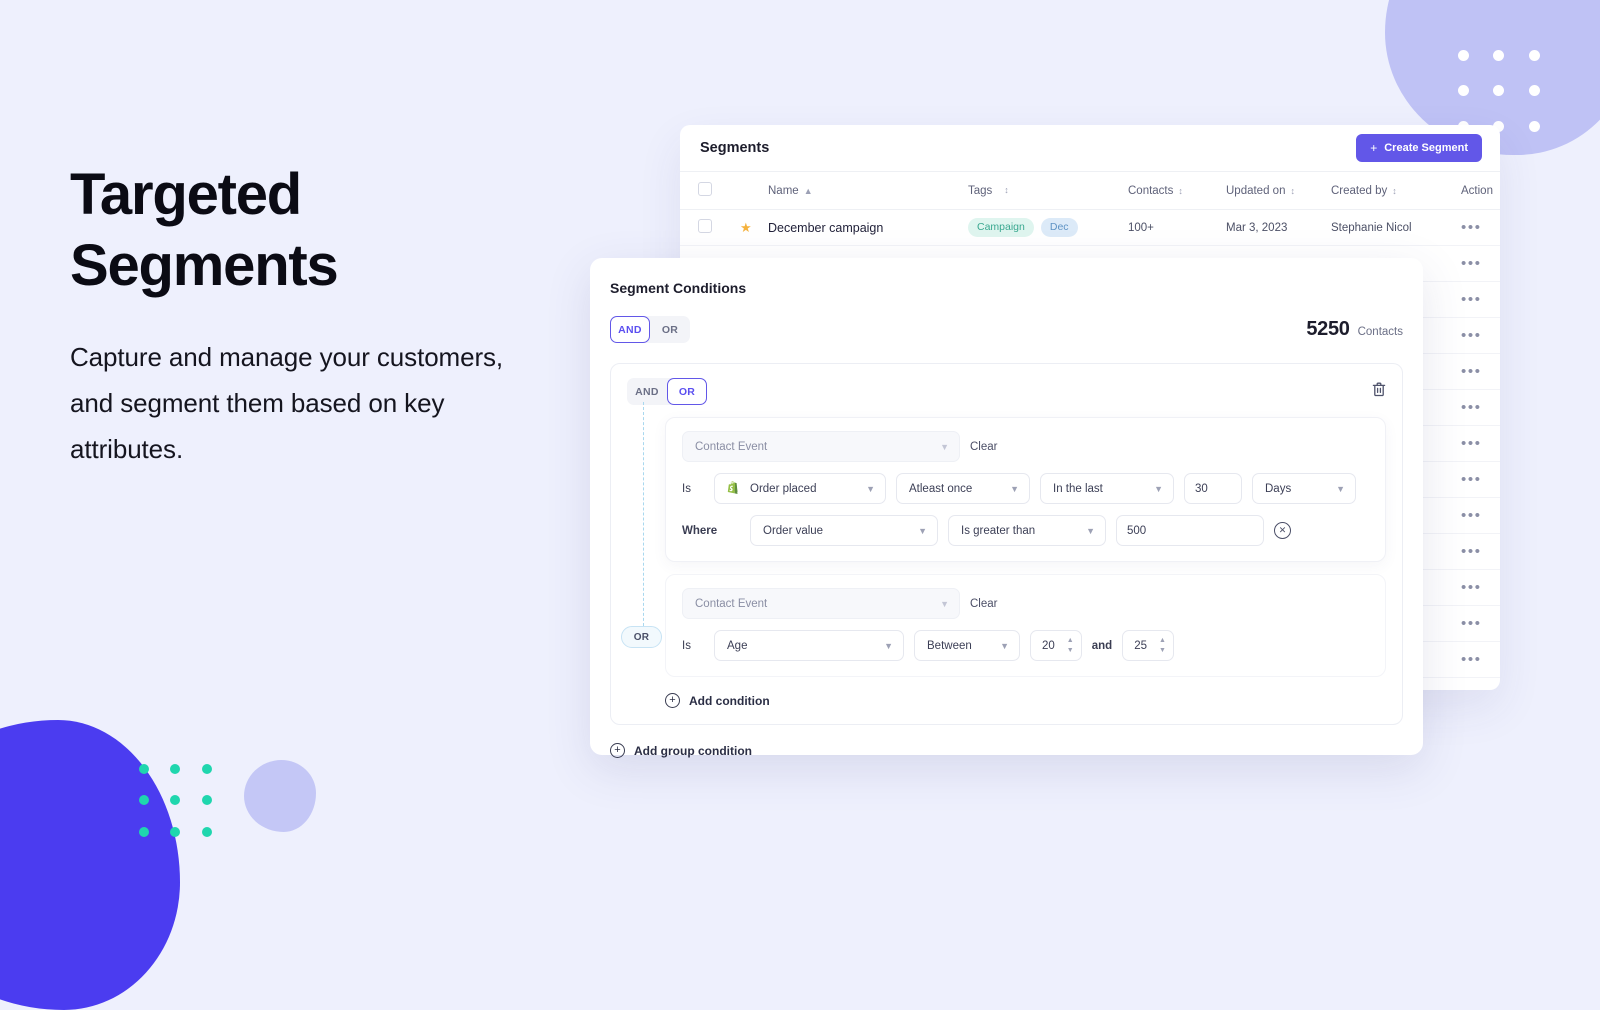  I want to click on condition-2-source-select: Contact Event ▼, so click(821, 603).